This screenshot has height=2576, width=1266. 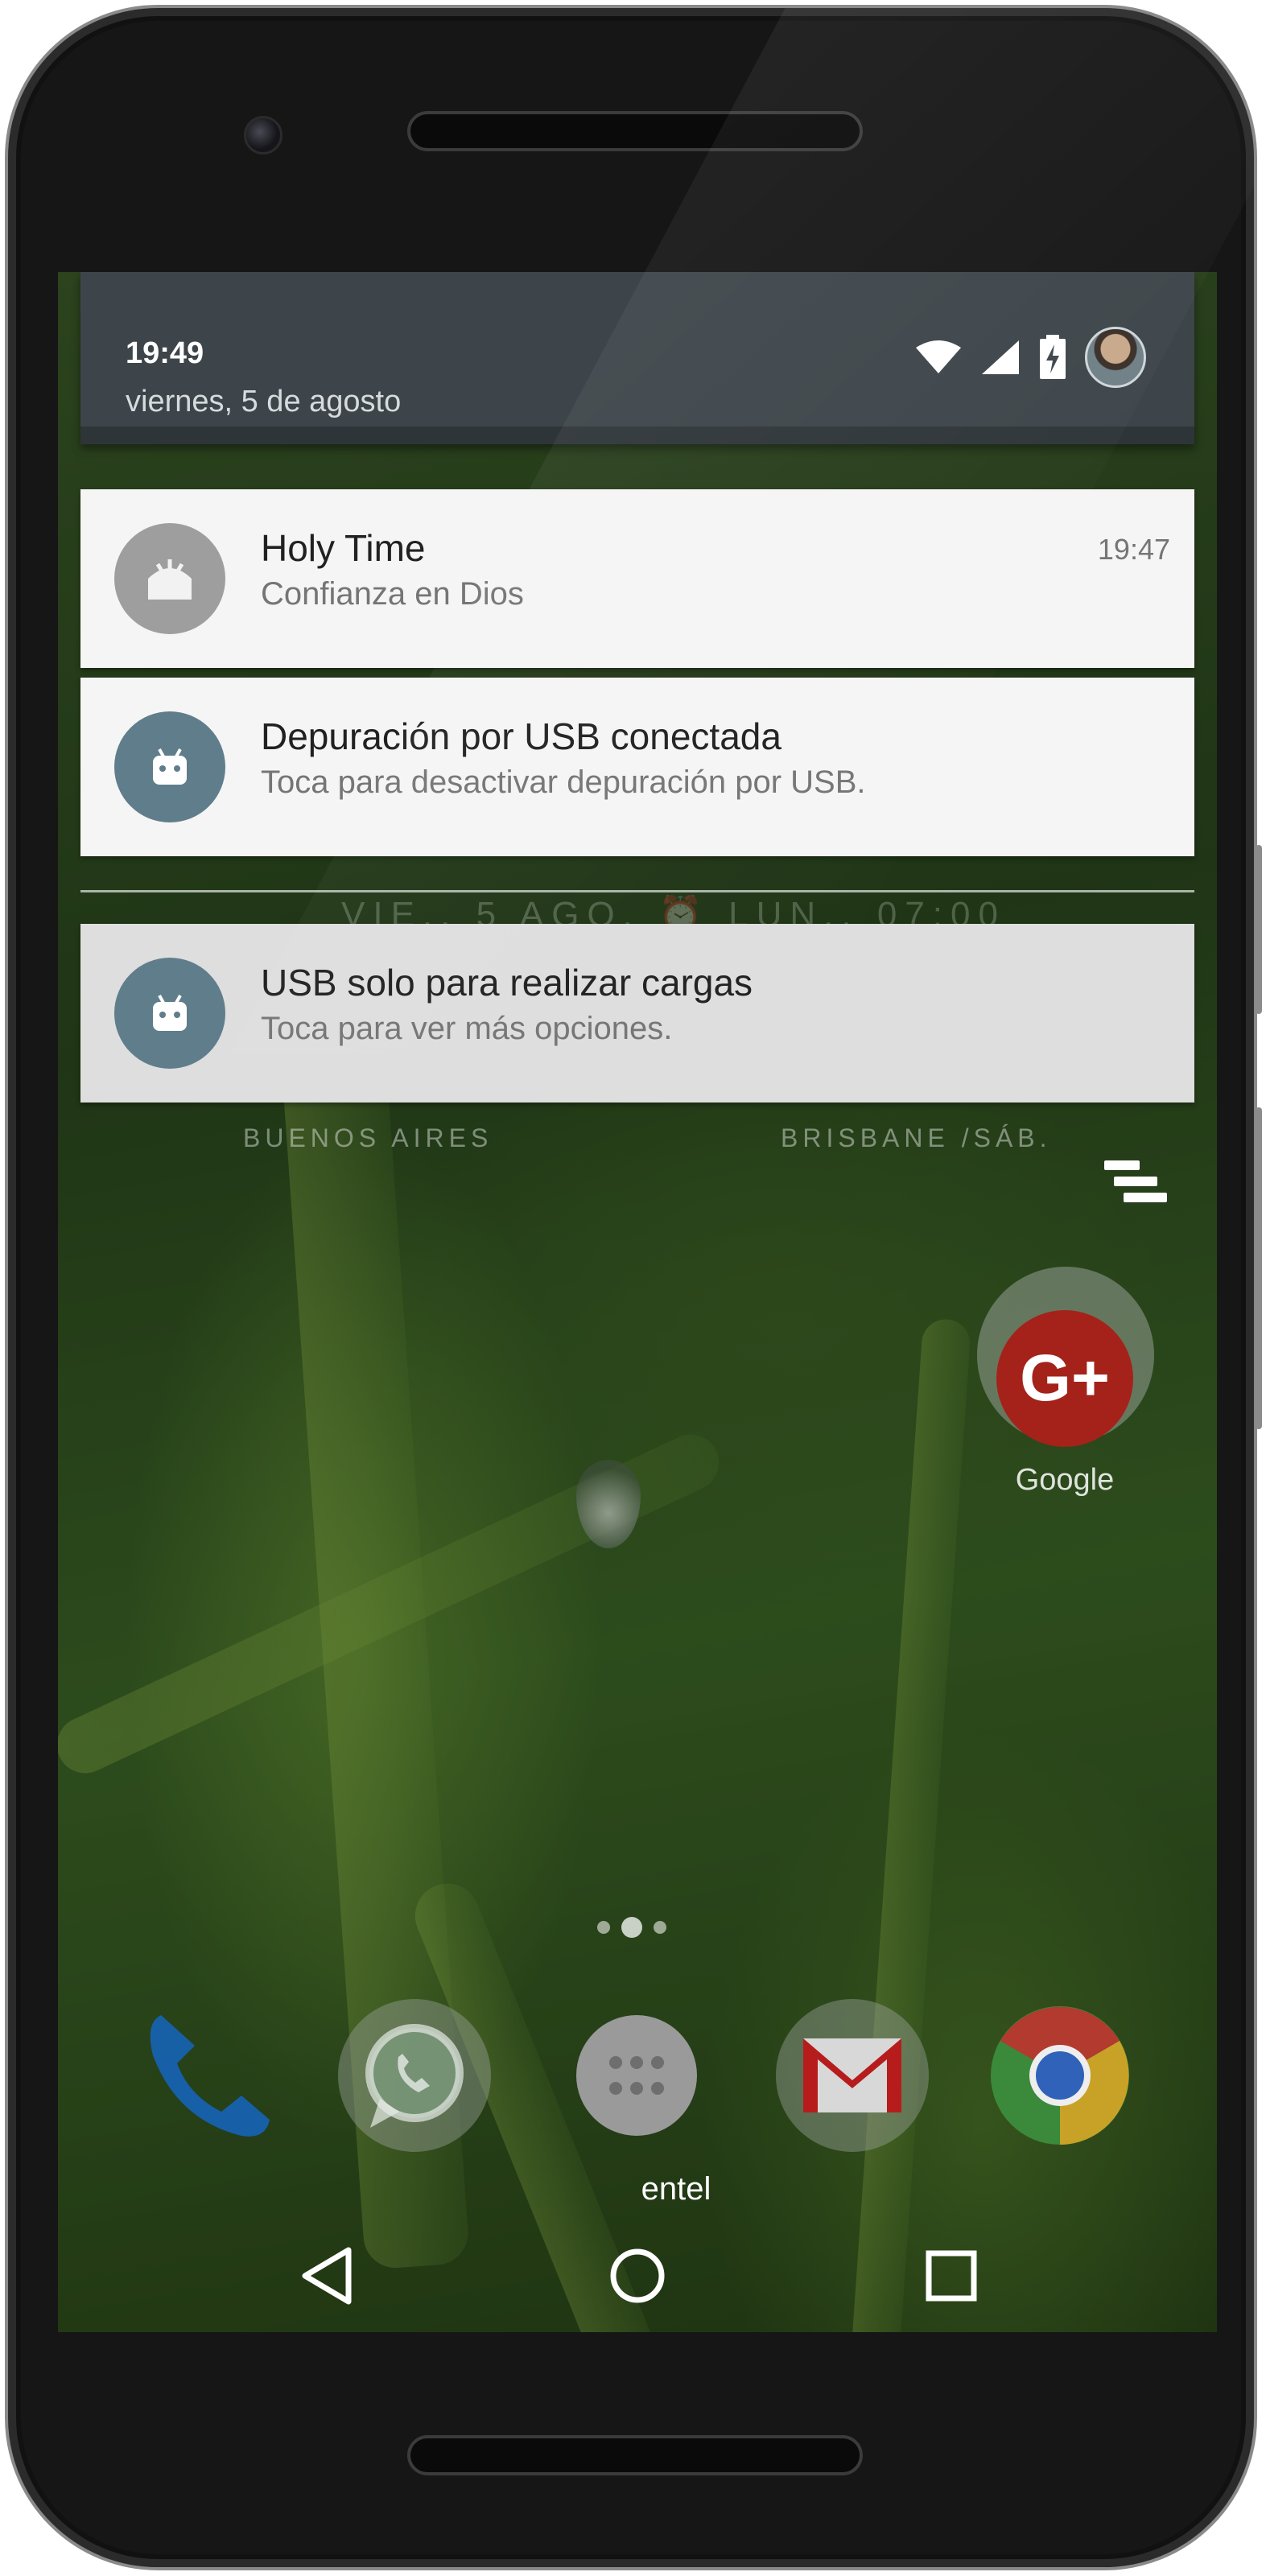 I want to click on shade-time: 19:49, so click(x=165, y=353).